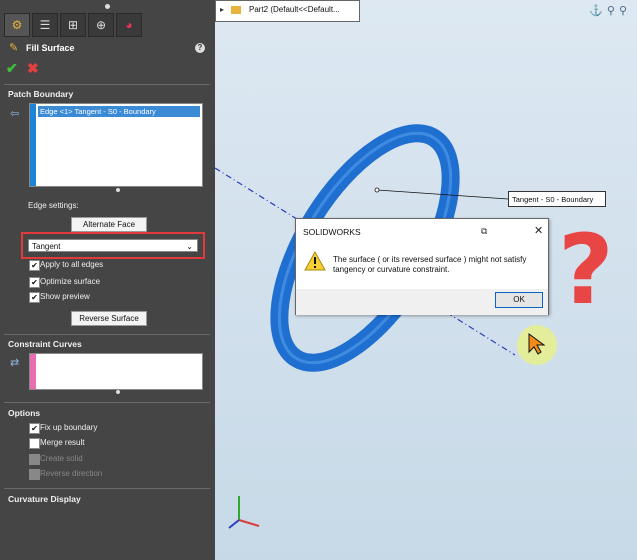  What do you see at coordinates (50, 48) in the screenshot?
I see `page-title: Fill Surface` at bounding box center [50, 48].